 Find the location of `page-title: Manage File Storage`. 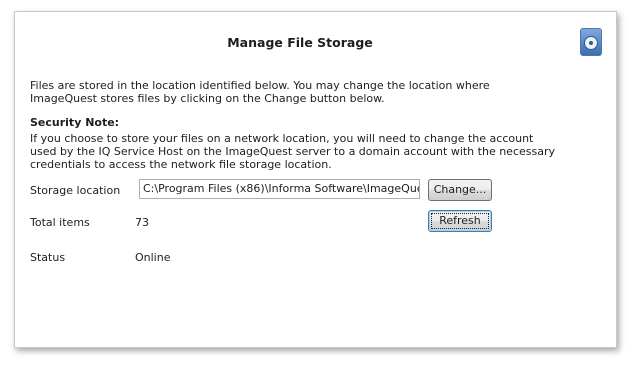

page-title: Manage File Storage is located at coordinates (300, 42).